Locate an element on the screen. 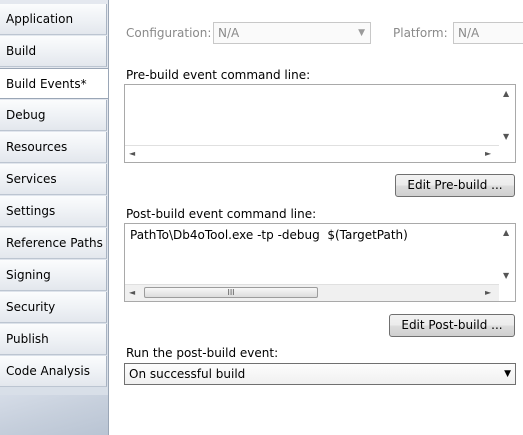 Image resolution: width=523 pixels, height=435 pixels. tab-code-analysis: Code Analysis is located at coordinates (53, 371).